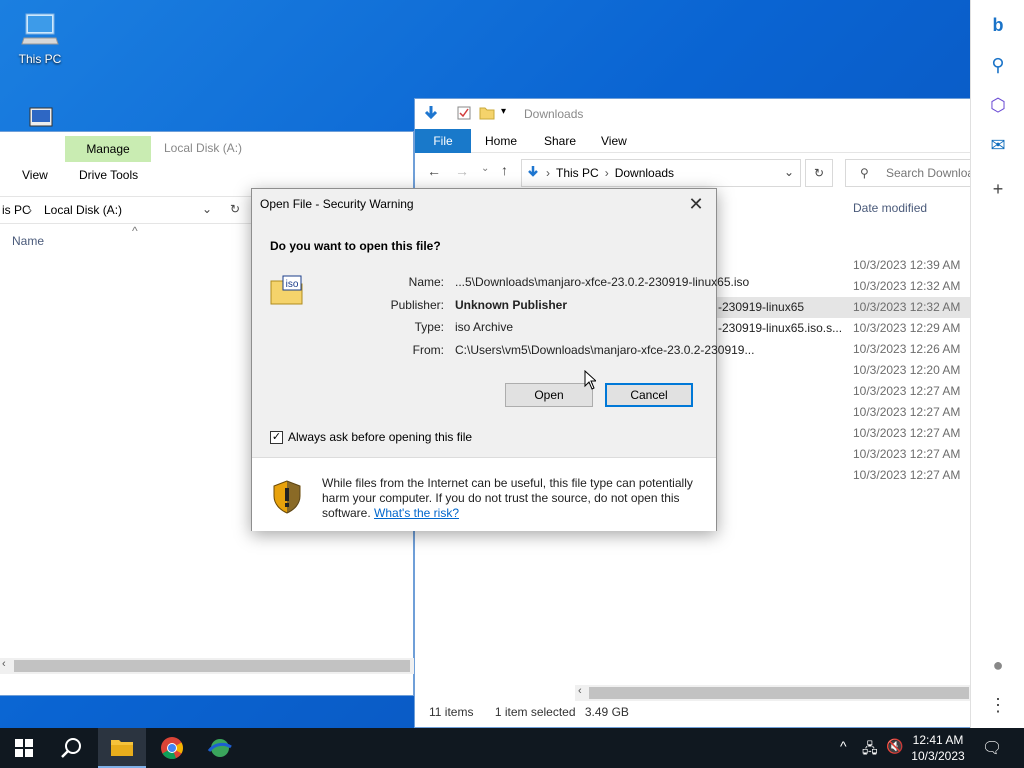  Describe the element at coordinates (203, 148) in the screenshot. I see `window-title: Local Disk (A:)` at that location.